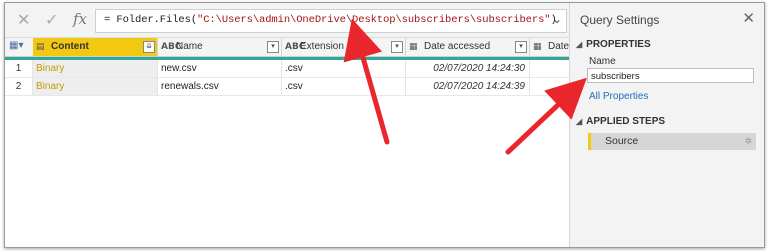 This screenshot has height=251, width=768. I want to click on red-arrow-name, so click(546, 116).